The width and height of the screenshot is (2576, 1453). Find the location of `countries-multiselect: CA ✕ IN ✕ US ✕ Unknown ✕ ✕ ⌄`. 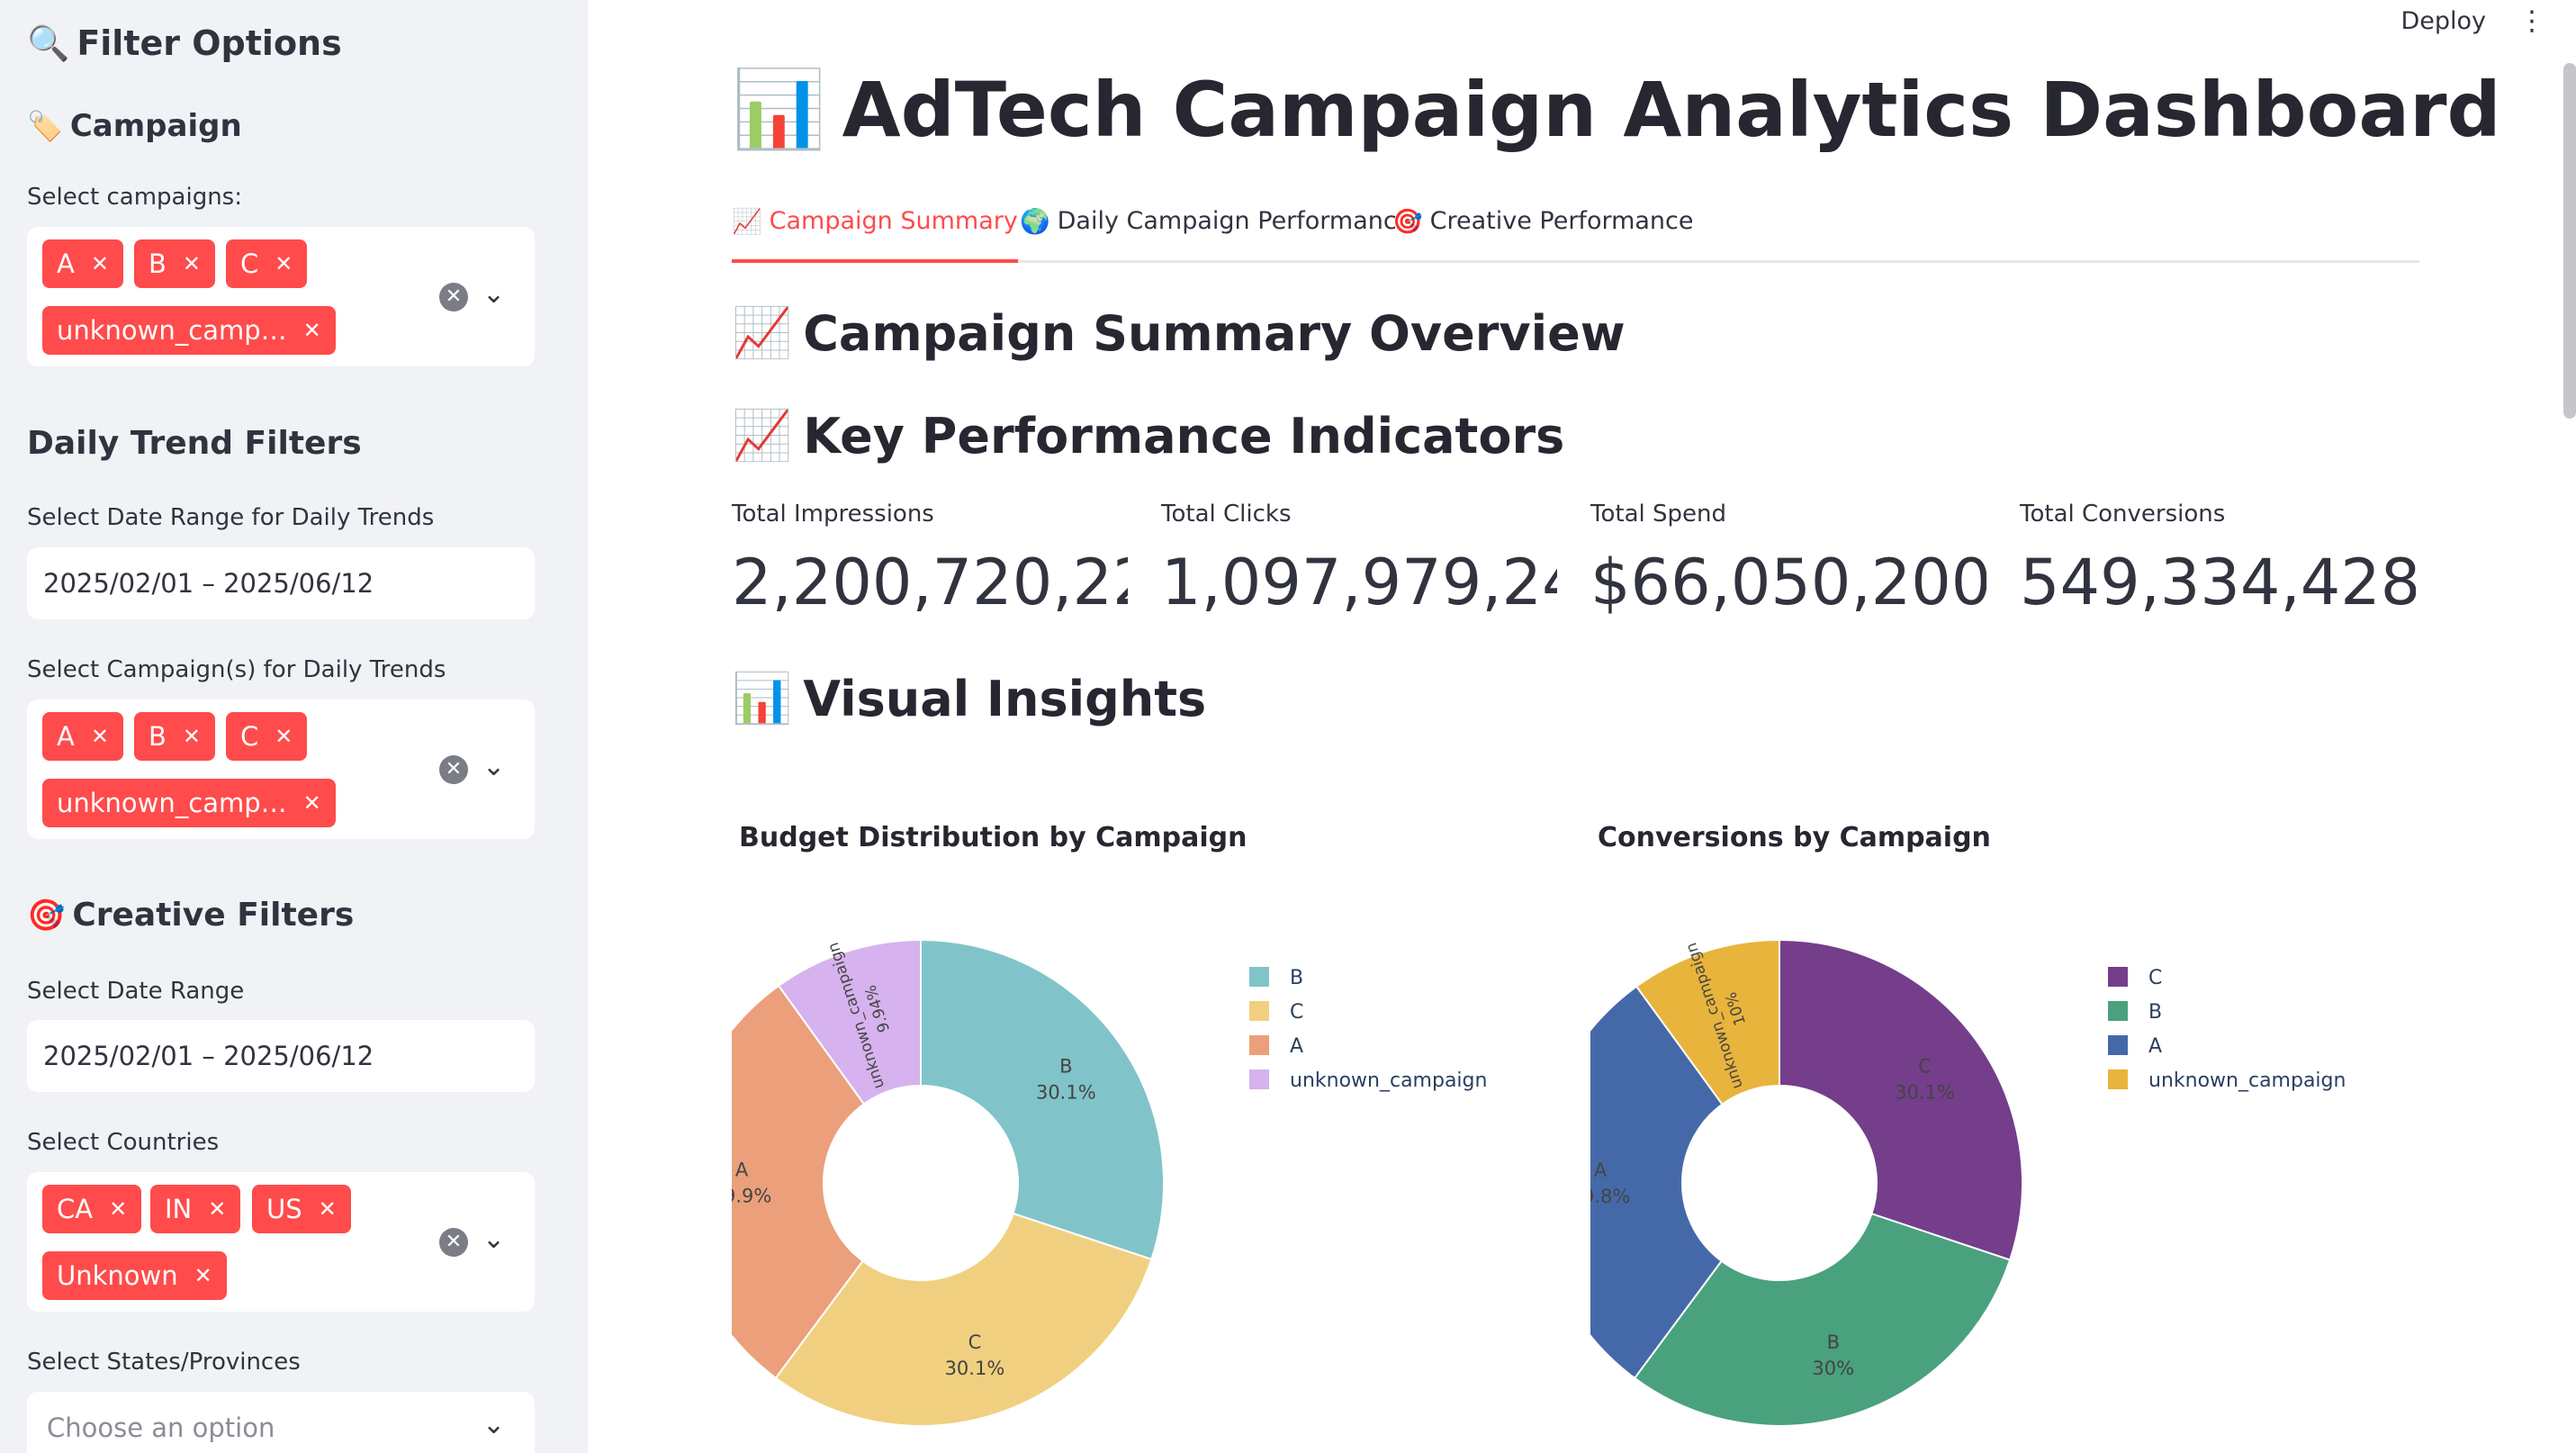

countries-multiselect: CA ✕ IN ✕ US ✕ Unknown ✕ ✕ ⌄ is located at coordinates (281, 1242).